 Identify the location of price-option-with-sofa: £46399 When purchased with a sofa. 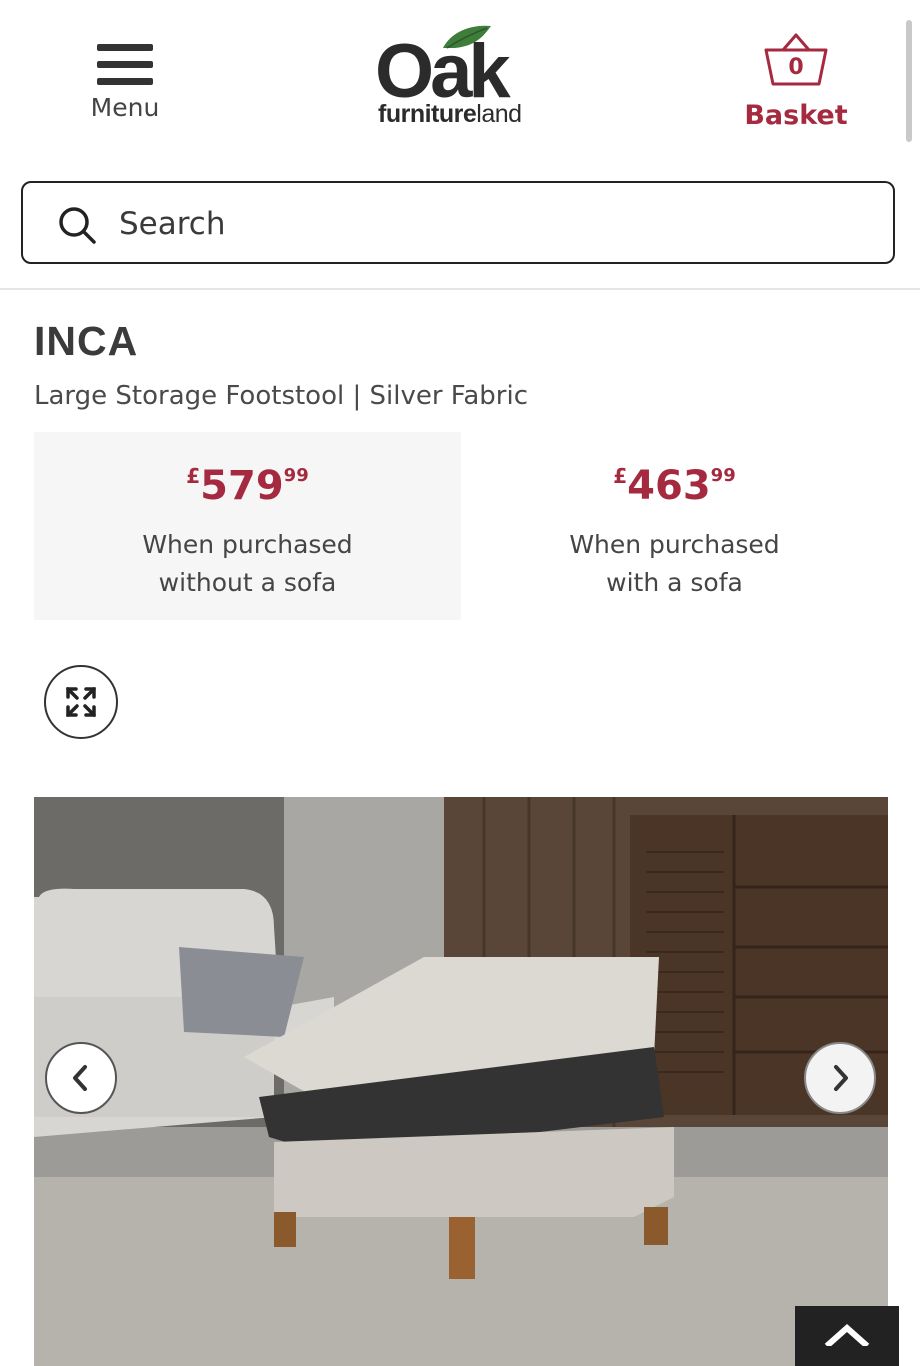
(674, 526).